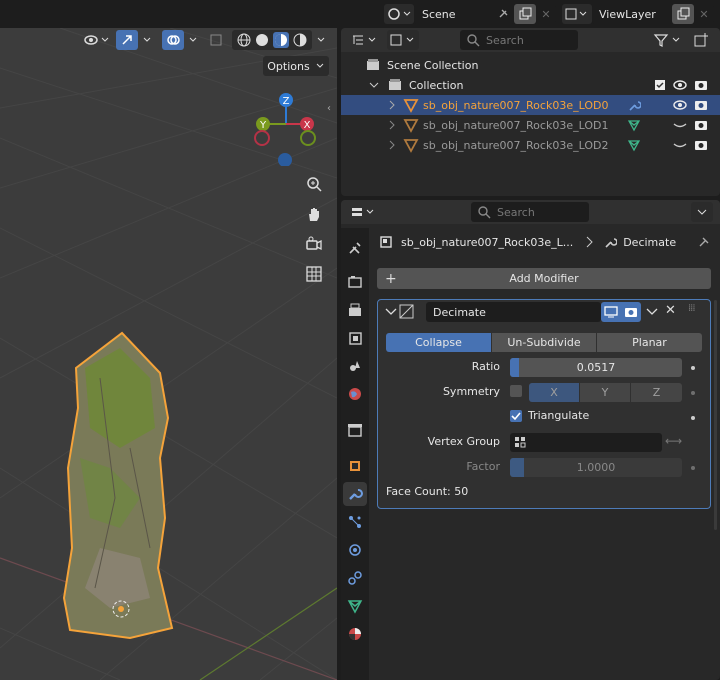 This screenshot has width=720, height=680. What do you see at coordinates (611, 312) in the screenshot?
I see `editmode-toggle` at bounding box center [611, 312].